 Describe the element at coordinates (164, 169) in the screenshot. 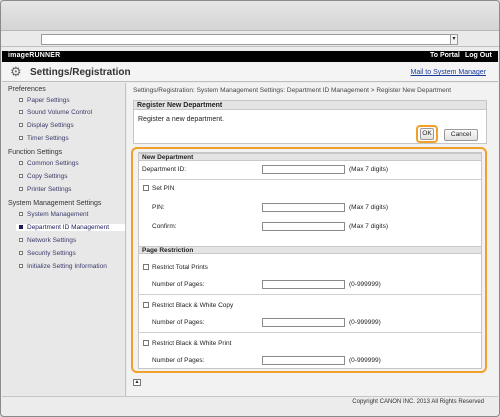

I see `department-id-label: Department ID:` at that location.